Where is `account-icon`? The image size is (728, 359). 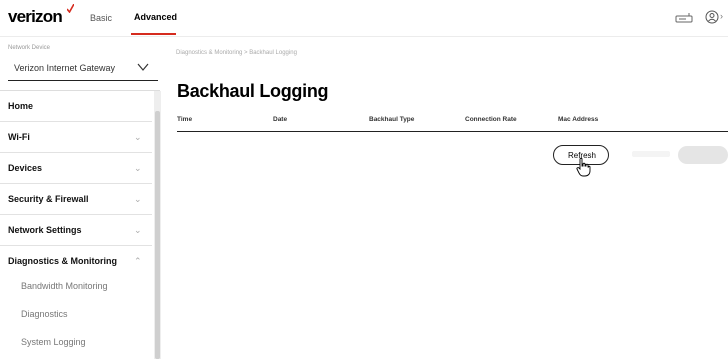
account-icon is located at coordinates (712, 17).